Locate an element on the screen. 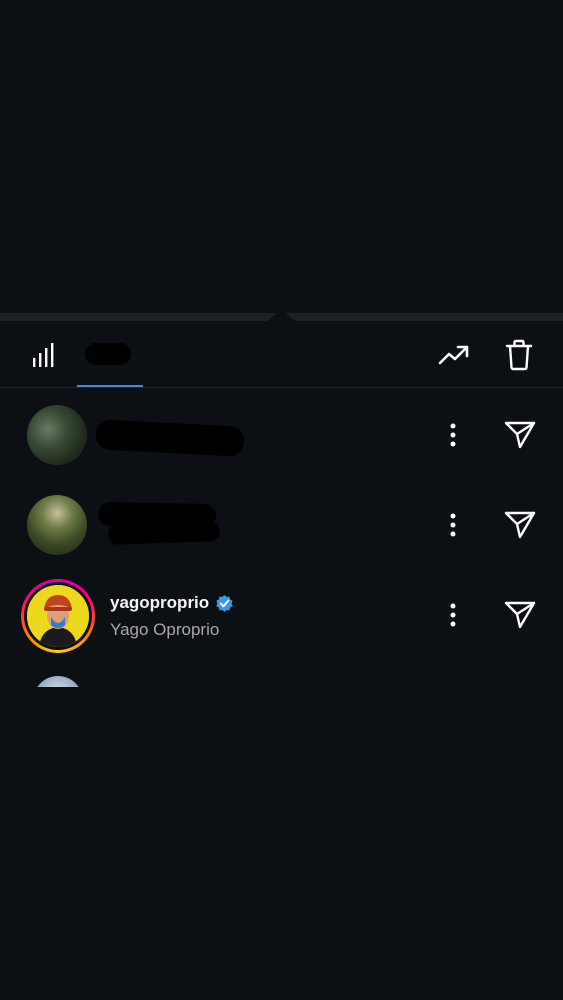  redacted-full-name is located at coordinates (164, 533).